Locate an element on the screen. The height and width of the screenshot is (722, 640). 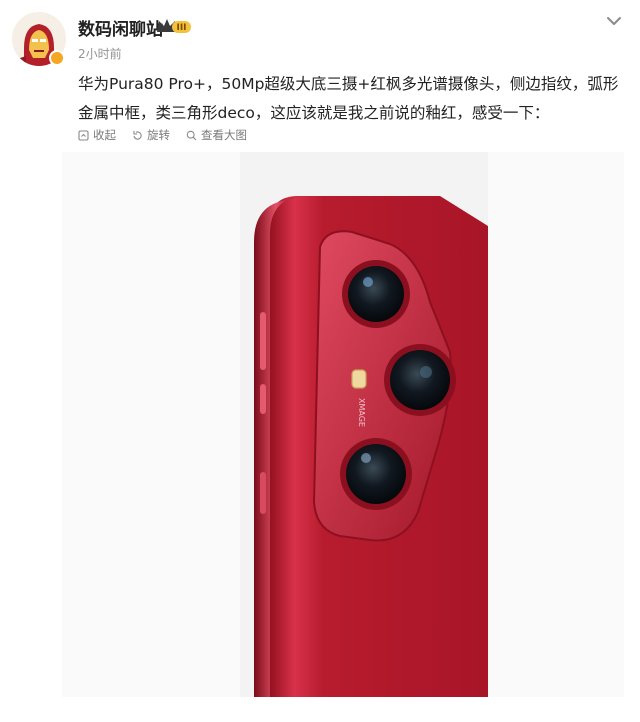
rotate-label: 旋转 is located at coordinates (158, 135).